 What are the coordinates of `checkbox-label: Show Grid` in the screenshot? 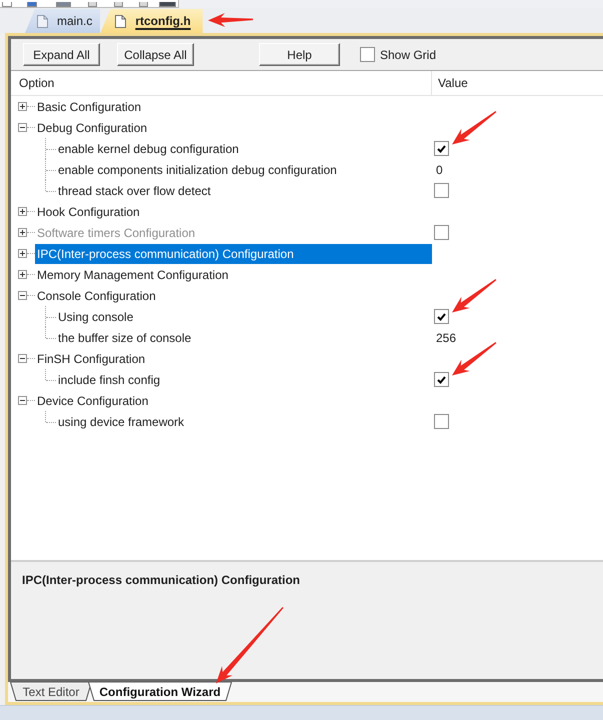 It's located at (408, 55).